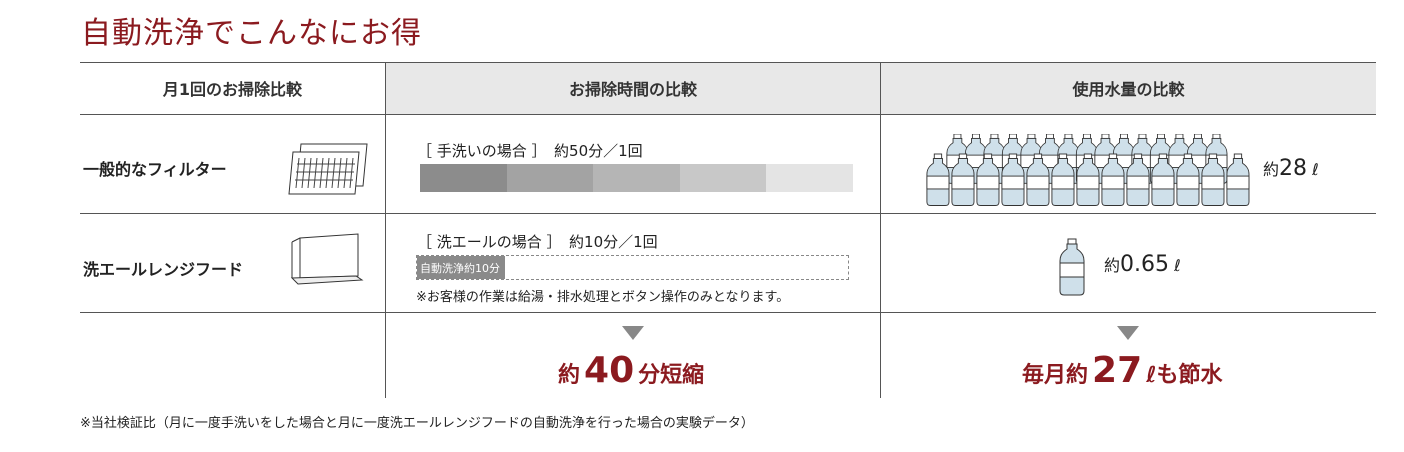  Describe the element at coordinates (1117, 370) in the screenshot. I see `result-value: 27` at that location.